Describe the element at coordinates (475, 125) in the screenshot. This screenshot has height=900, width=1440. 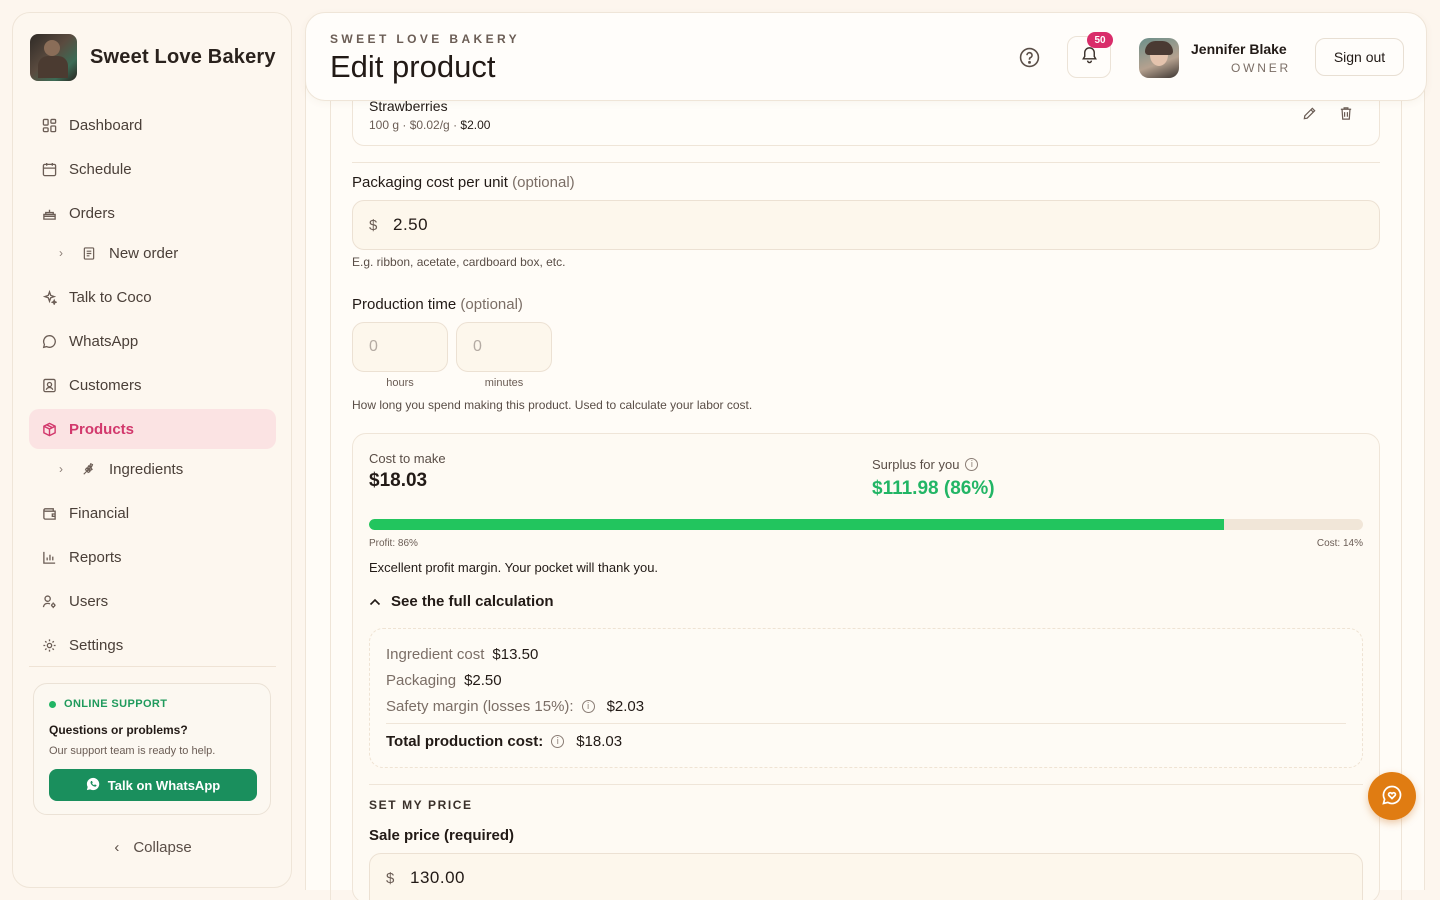
I see `ingredient-line-total: $2.00` at that location.